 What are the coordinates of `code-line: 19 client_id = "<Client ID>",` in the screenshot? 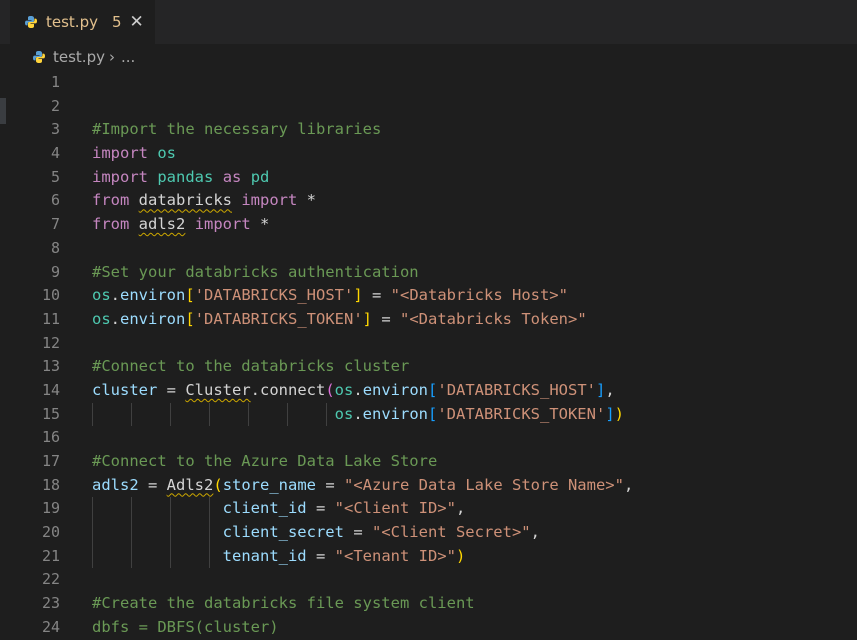 It's located at (428, 509).